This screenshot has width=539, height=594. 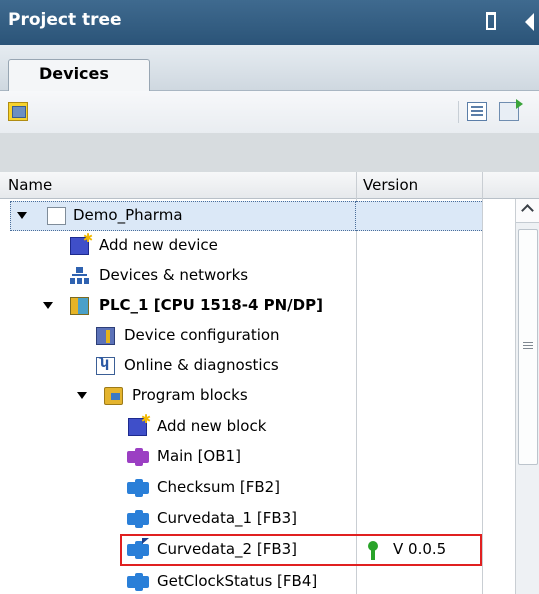 I want to click on filter-strip, so click(x=269, y=152).